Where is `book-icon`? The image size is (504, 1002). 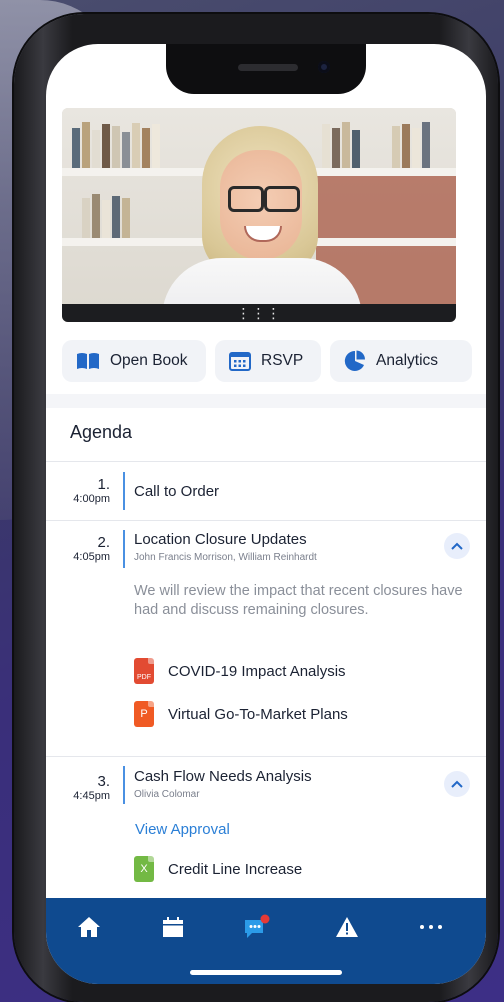
book-icon is located at coordinates (88, 361).